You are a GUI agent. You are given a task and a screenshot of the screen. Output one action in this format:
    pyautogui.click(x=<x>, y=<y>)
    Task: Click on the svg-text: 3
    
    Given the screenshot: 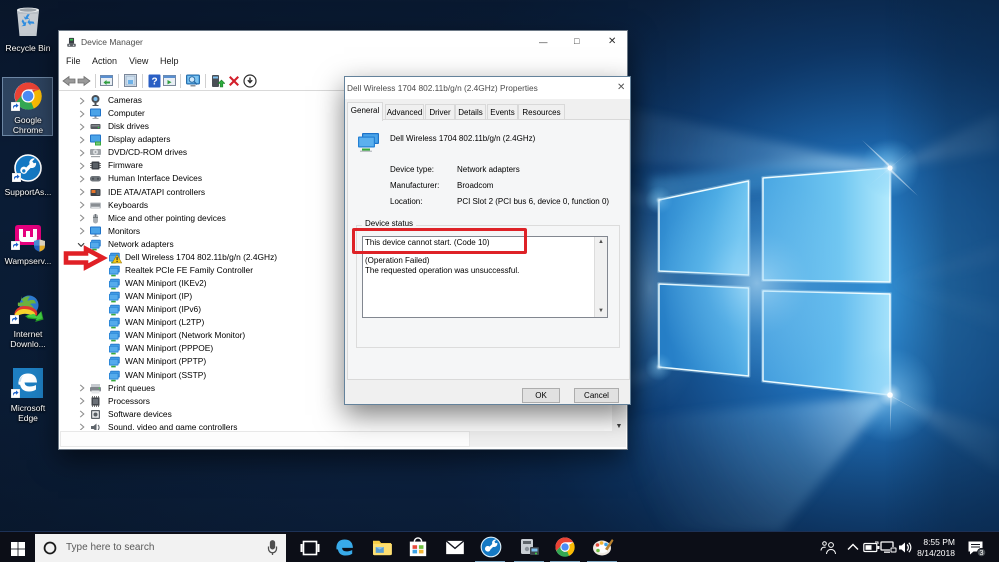 What is the action you would take?
    pyautogui.click(x=981, y=552)
    